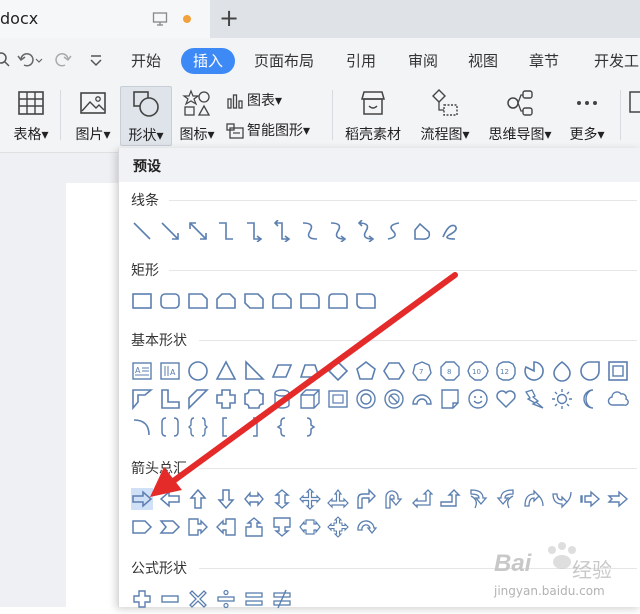  What do you see at coordinates (338, 527) in the screenshot?
I see `quad-arrow-callout-shape-icon` at bounding box center [338, 527].